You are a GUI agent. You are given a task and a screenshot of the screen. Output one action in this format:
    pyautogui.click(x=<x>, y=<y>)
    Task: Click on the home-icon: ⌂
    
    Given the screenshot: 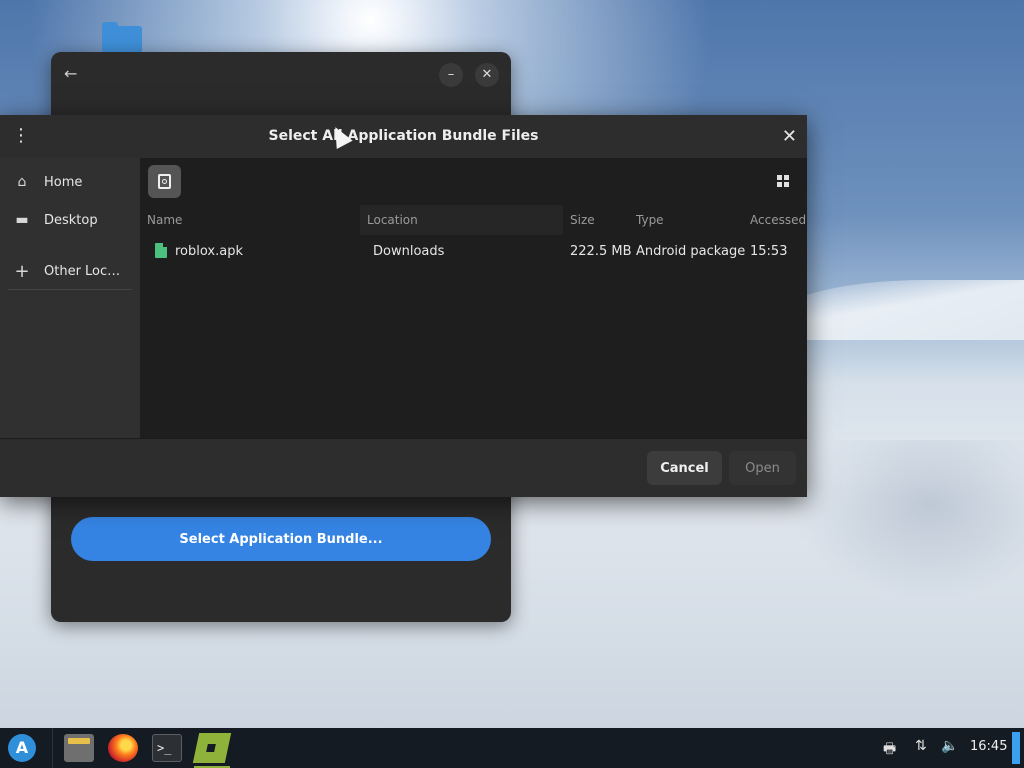 What is the action you would take?
    pyautogui.click(x=22, y=182)
    